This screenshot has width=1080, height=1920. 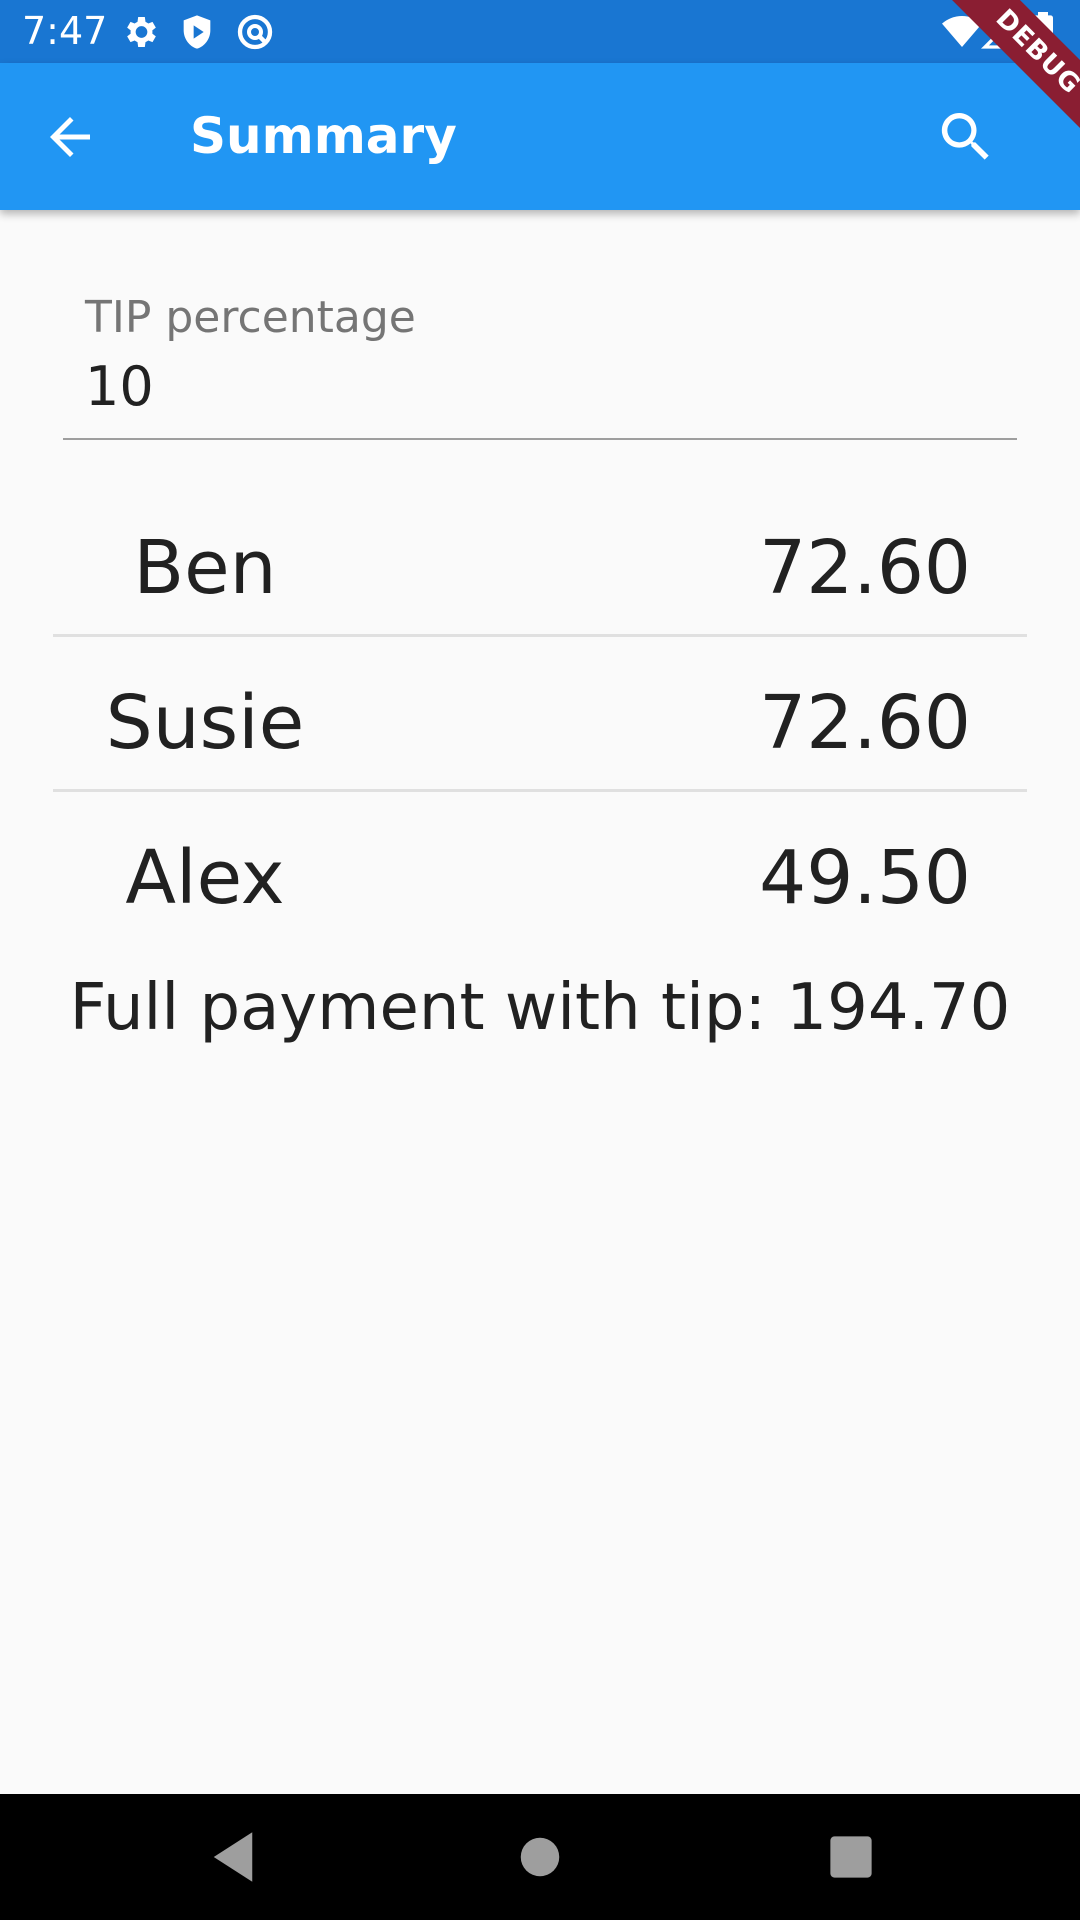 I want to click on settings-gear-icon, so click(x=140, y=32).